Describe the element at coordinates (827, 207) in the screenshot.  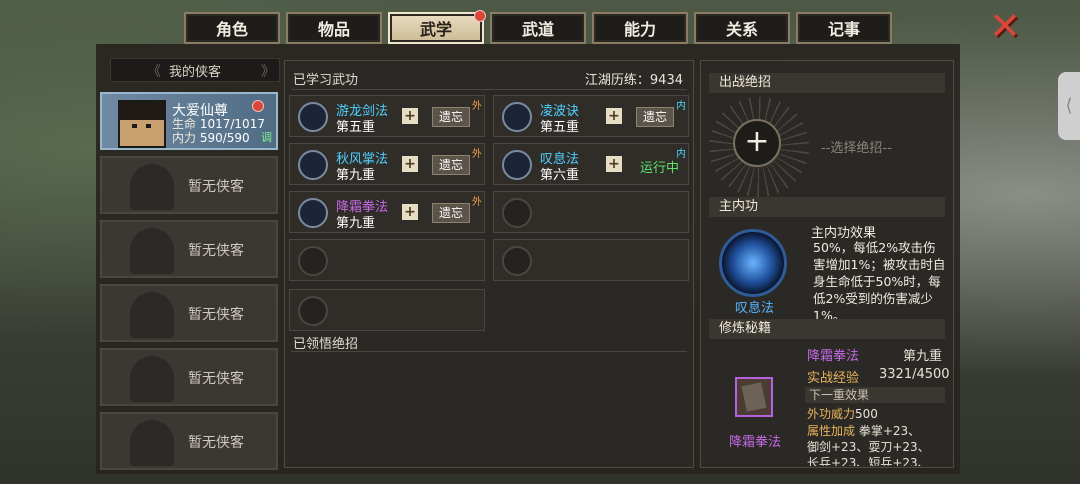
I see `section-title: 主内功` at that location.